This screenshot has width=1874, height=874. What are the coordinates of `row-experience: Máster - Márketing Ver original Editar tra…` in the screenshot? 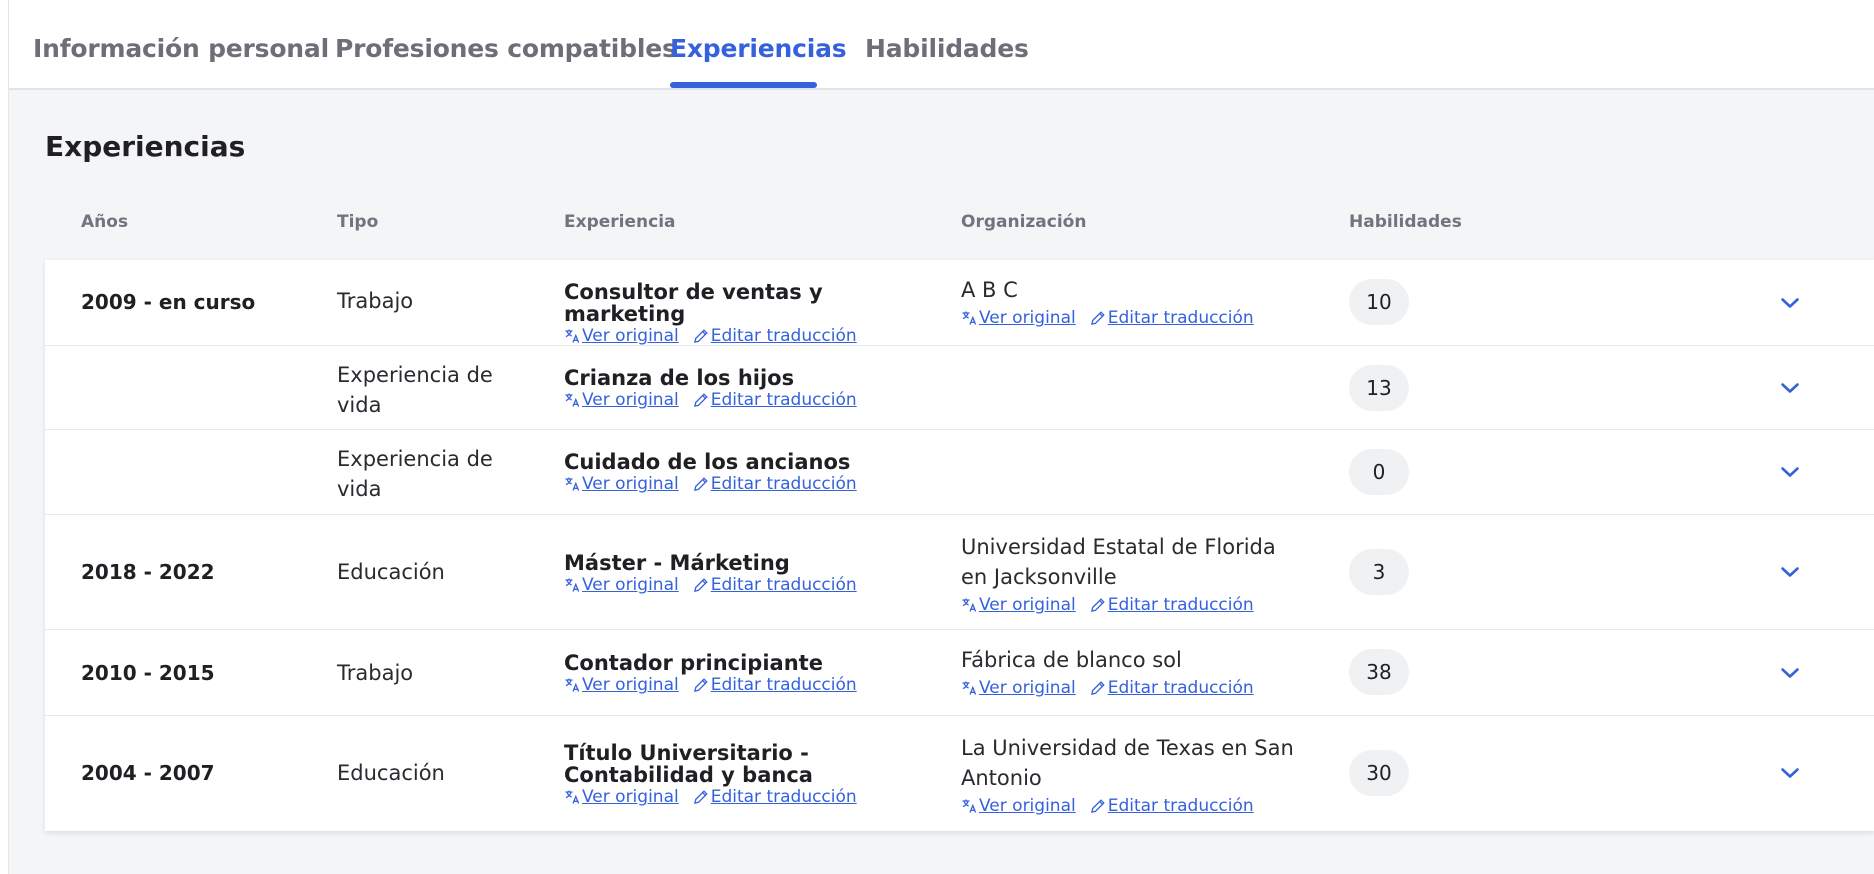 It's located at (749, 573).